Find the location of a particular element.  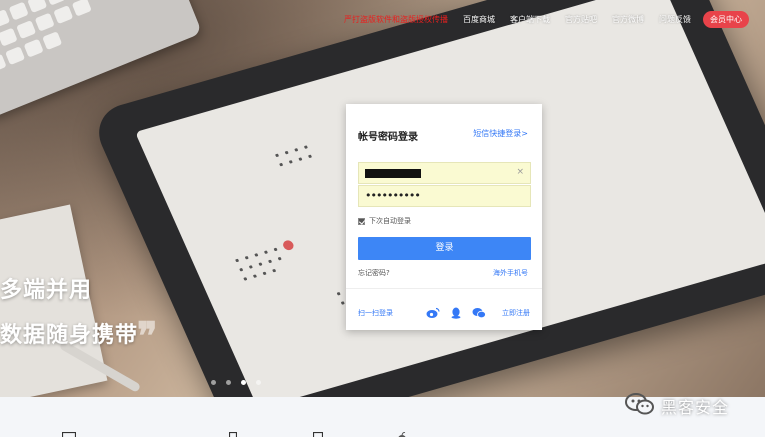

weibo-icon is located at coordinates (433, 313).